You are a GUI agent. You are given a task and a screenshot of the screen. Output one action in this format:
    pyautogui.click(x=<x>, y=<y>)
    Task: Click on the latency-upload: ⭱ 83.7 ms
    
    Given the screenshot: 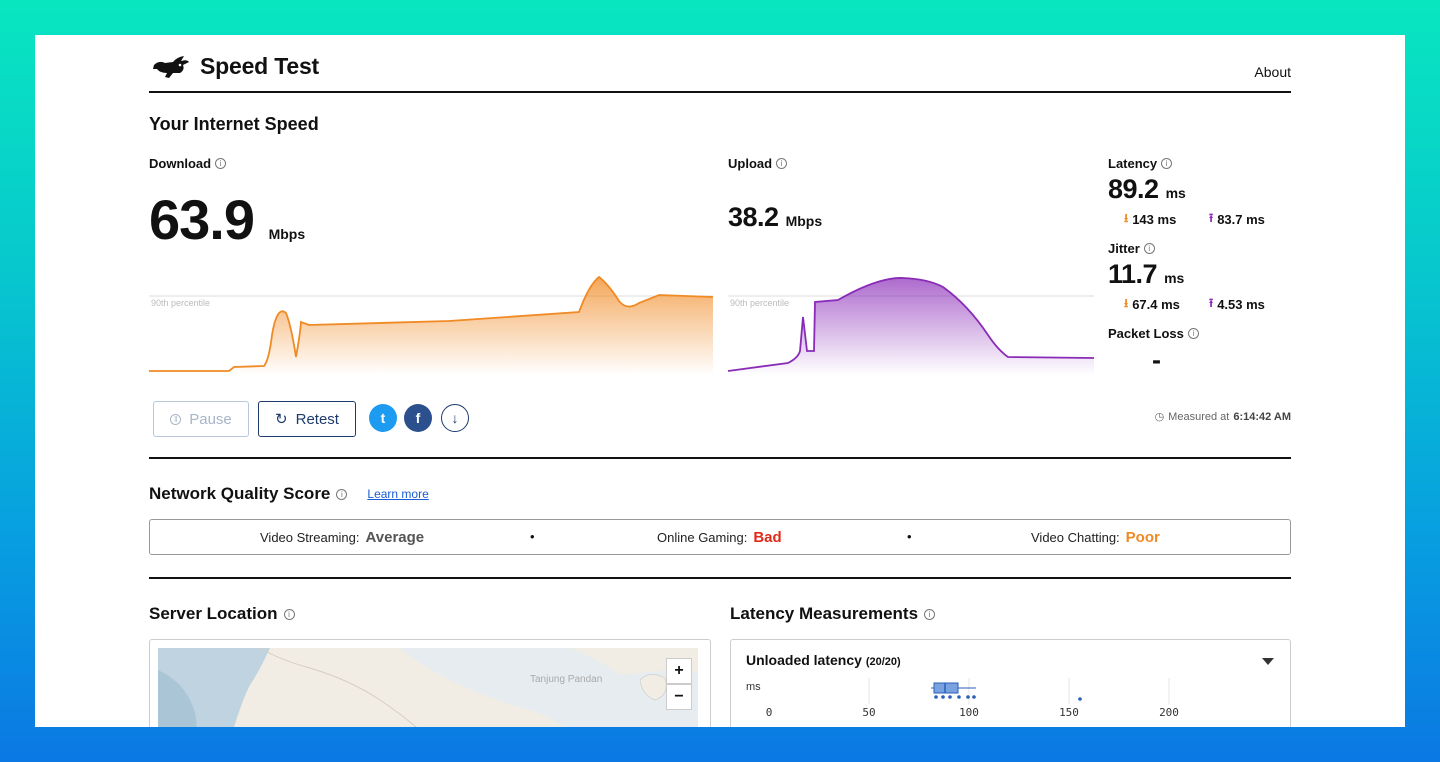 What is the action you would take?
    pyautogui.click(x=1237, y=219)
    